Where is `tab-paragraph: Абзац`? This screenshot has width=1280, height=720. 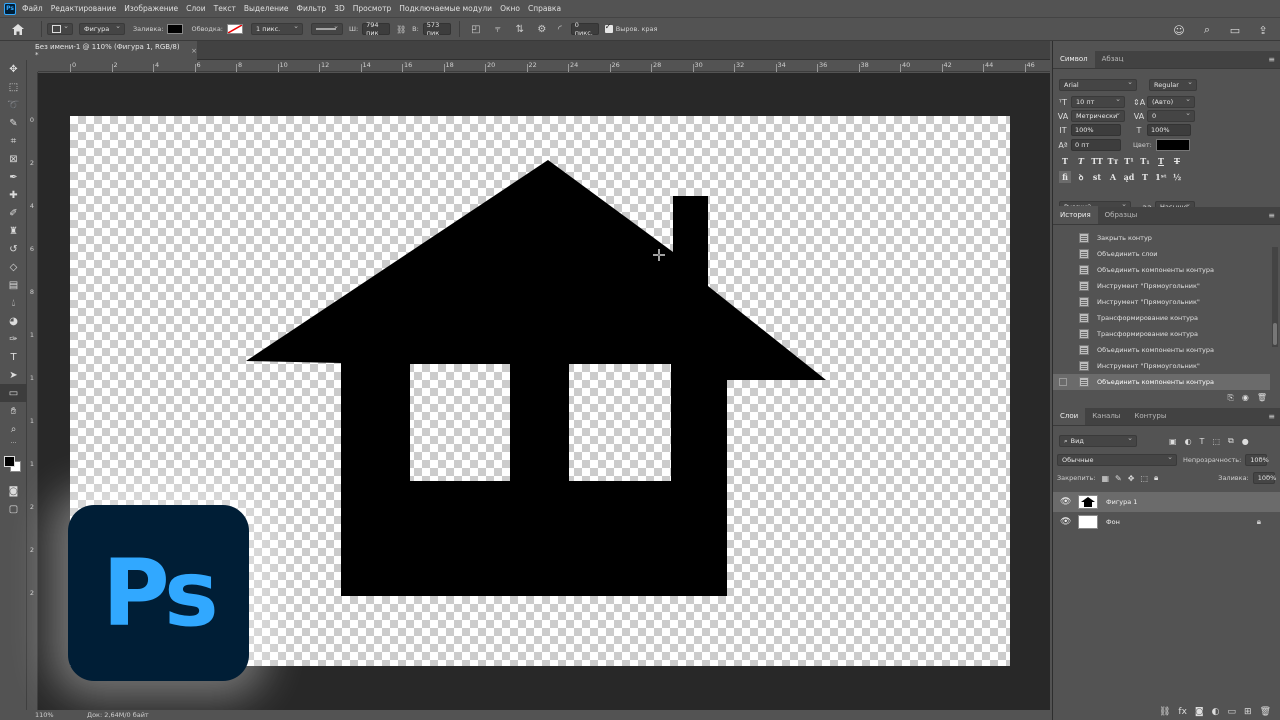 tab-paragraph: Абзац is located at coordinates (1113, 59).